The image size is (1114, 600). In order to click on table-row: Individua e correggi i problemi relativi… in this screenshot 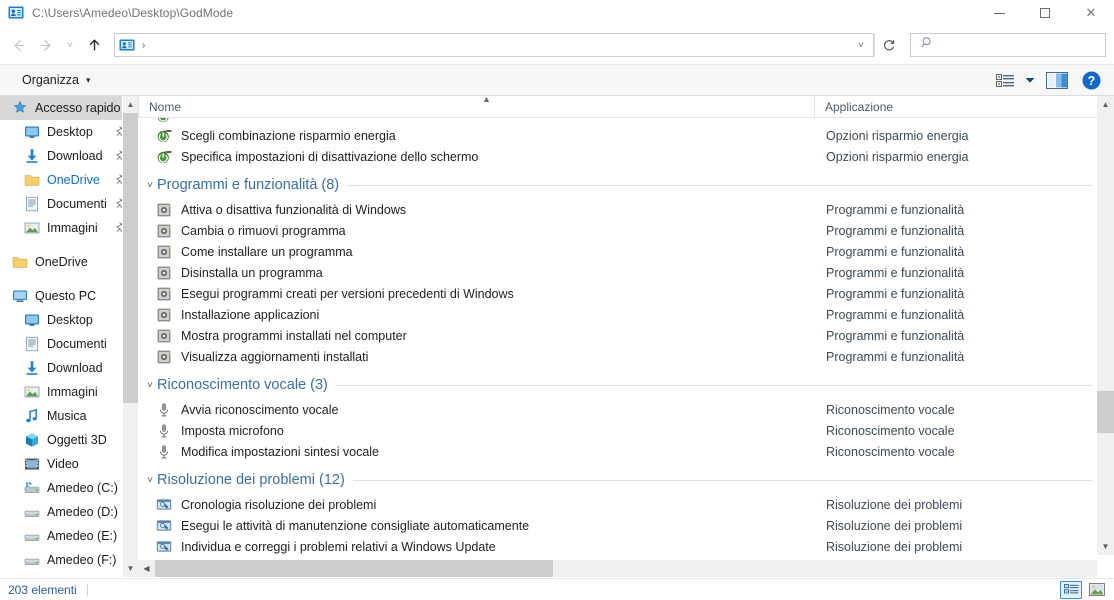, I will do `click(626, 546)`.